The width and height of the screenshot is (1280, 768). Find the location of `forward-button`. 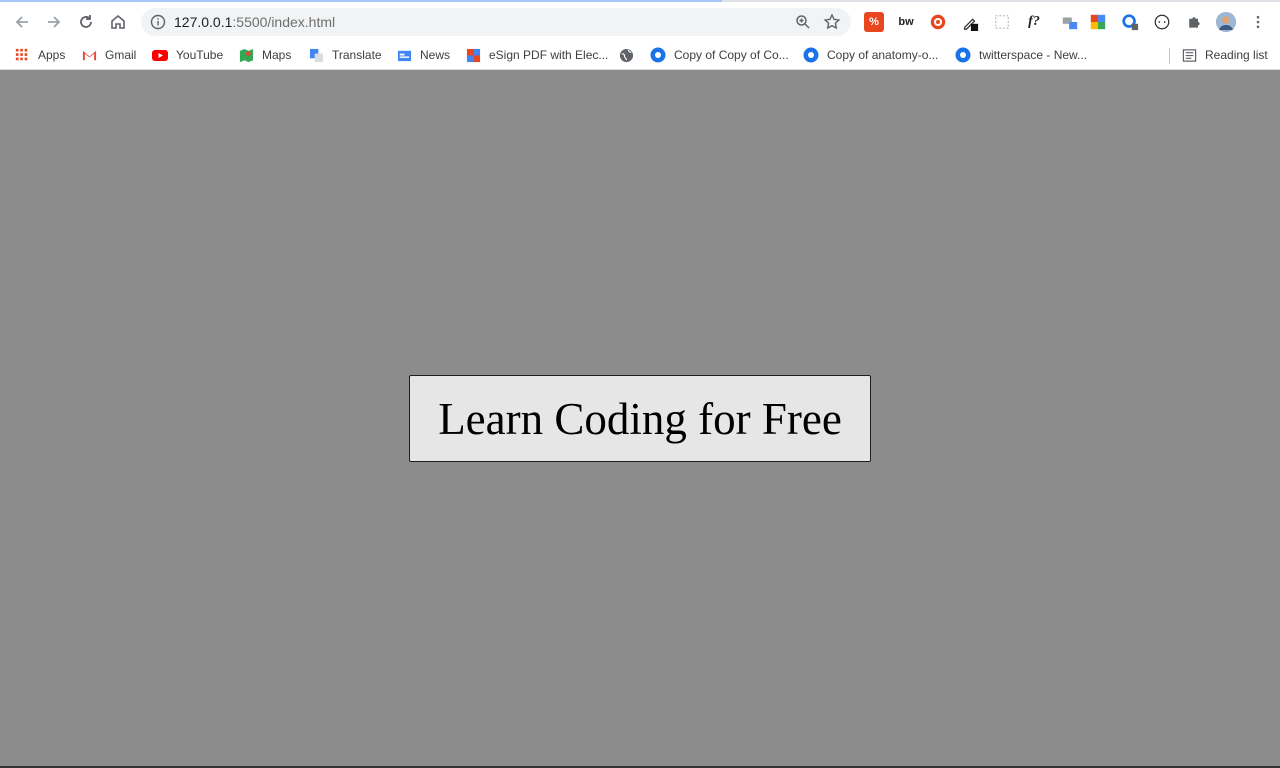

forward-button is located at coordinates (54, 22).